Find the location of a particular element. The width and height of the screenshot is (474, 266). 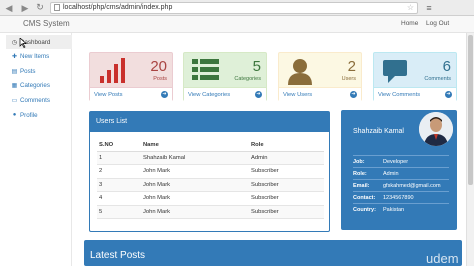

view-posts-text: View Posts is located at coordinates (108, 94).